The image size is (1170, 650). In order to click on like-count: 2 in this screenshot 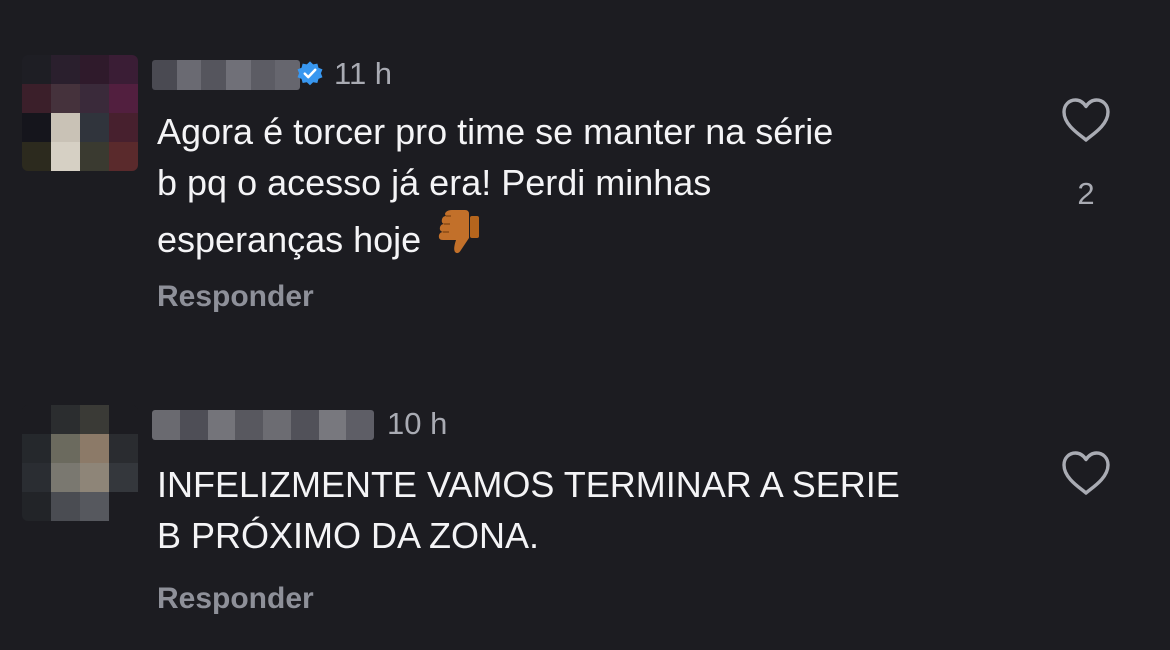, I will do `click(1086, 193)`.